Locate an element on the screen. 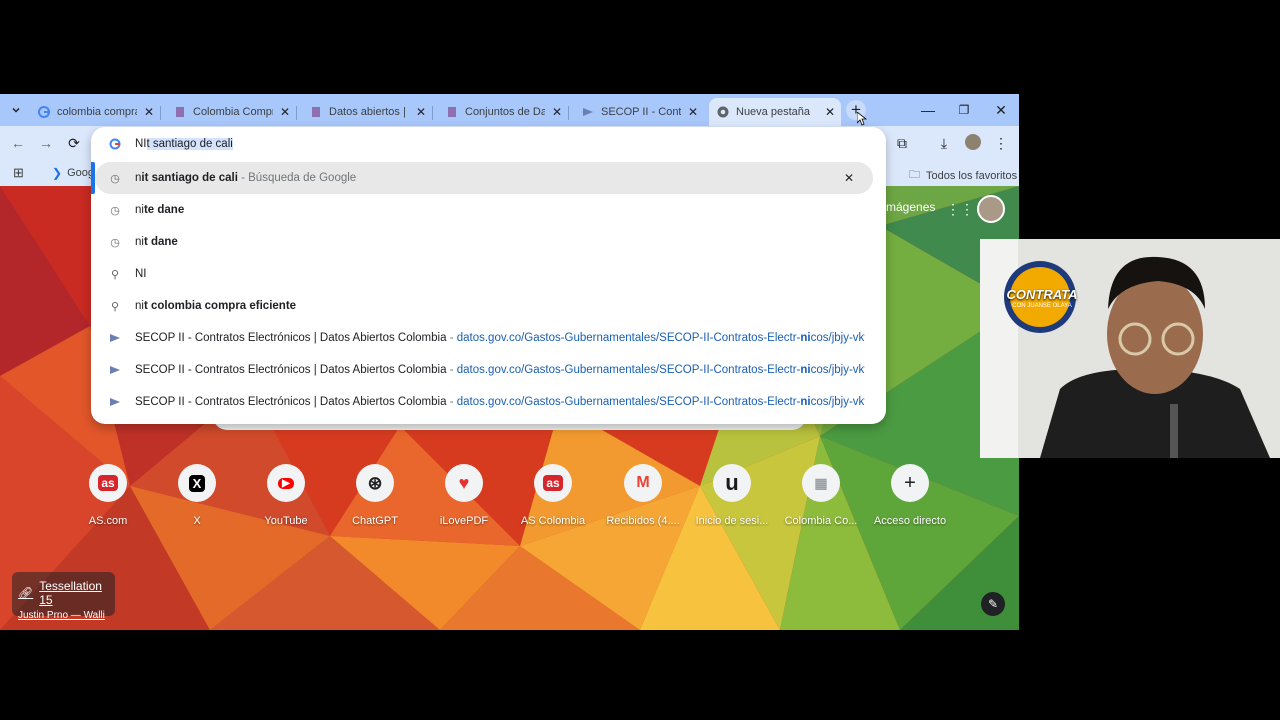  restore-icon: ❐ is located at coordinates (964, 110).